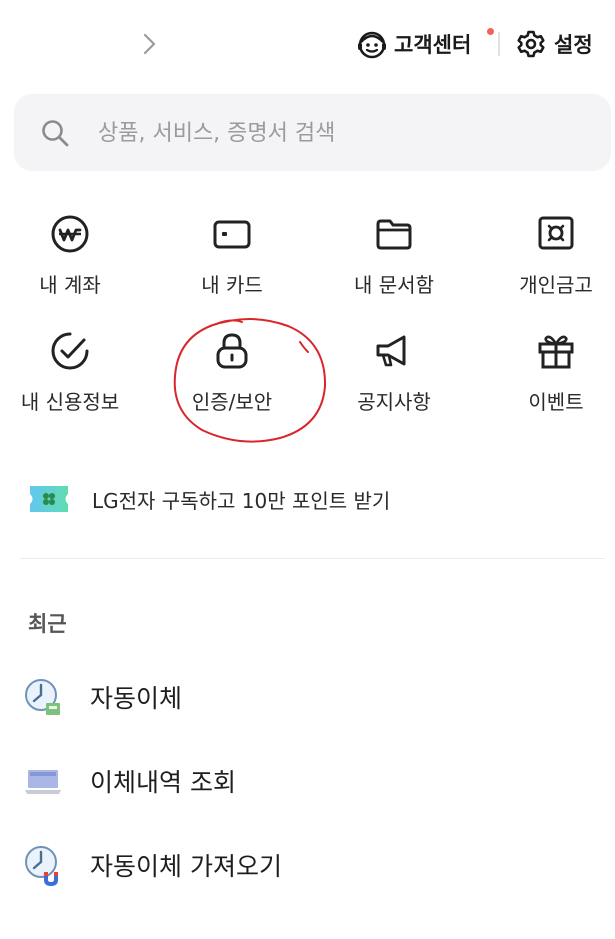 This screenshot has height=939, width=615. What do you see at coordinates (573, 45) in the screenshot?
I see `settings-label: 설정` at bounding box center [573, 45].